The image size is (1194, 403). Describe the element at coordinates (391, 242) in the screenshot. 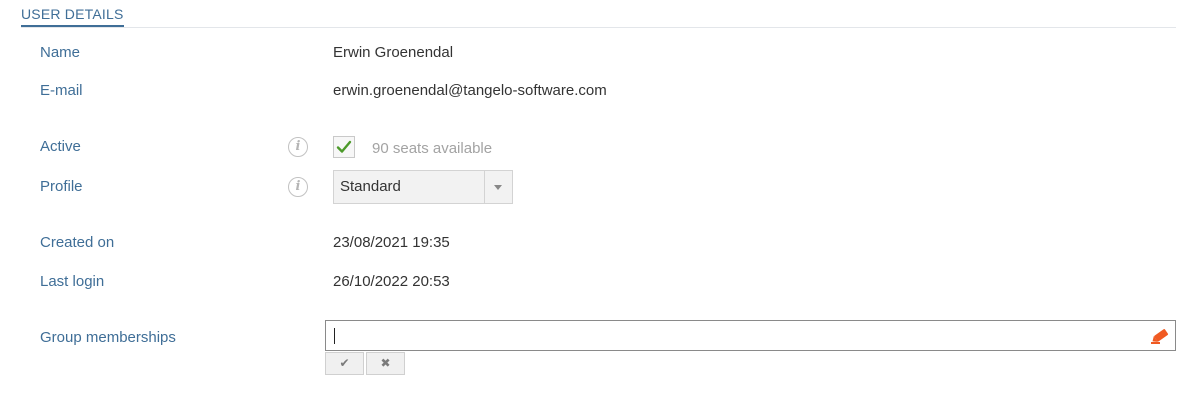

I see `created-on-value: 23/08/2021 19:35` at that location.